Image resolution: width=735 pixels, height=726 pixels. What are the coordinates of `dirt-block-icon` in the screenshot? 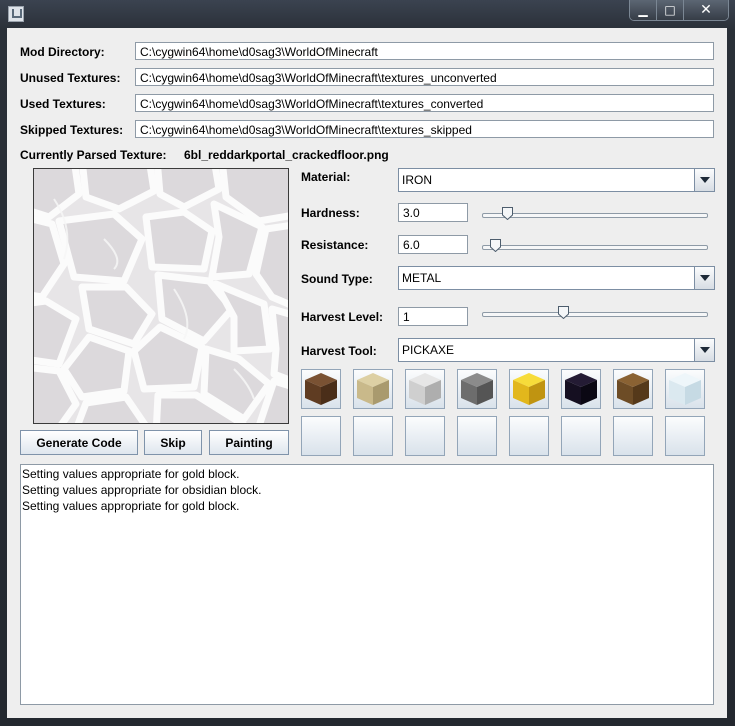 It's located at (321, 389).